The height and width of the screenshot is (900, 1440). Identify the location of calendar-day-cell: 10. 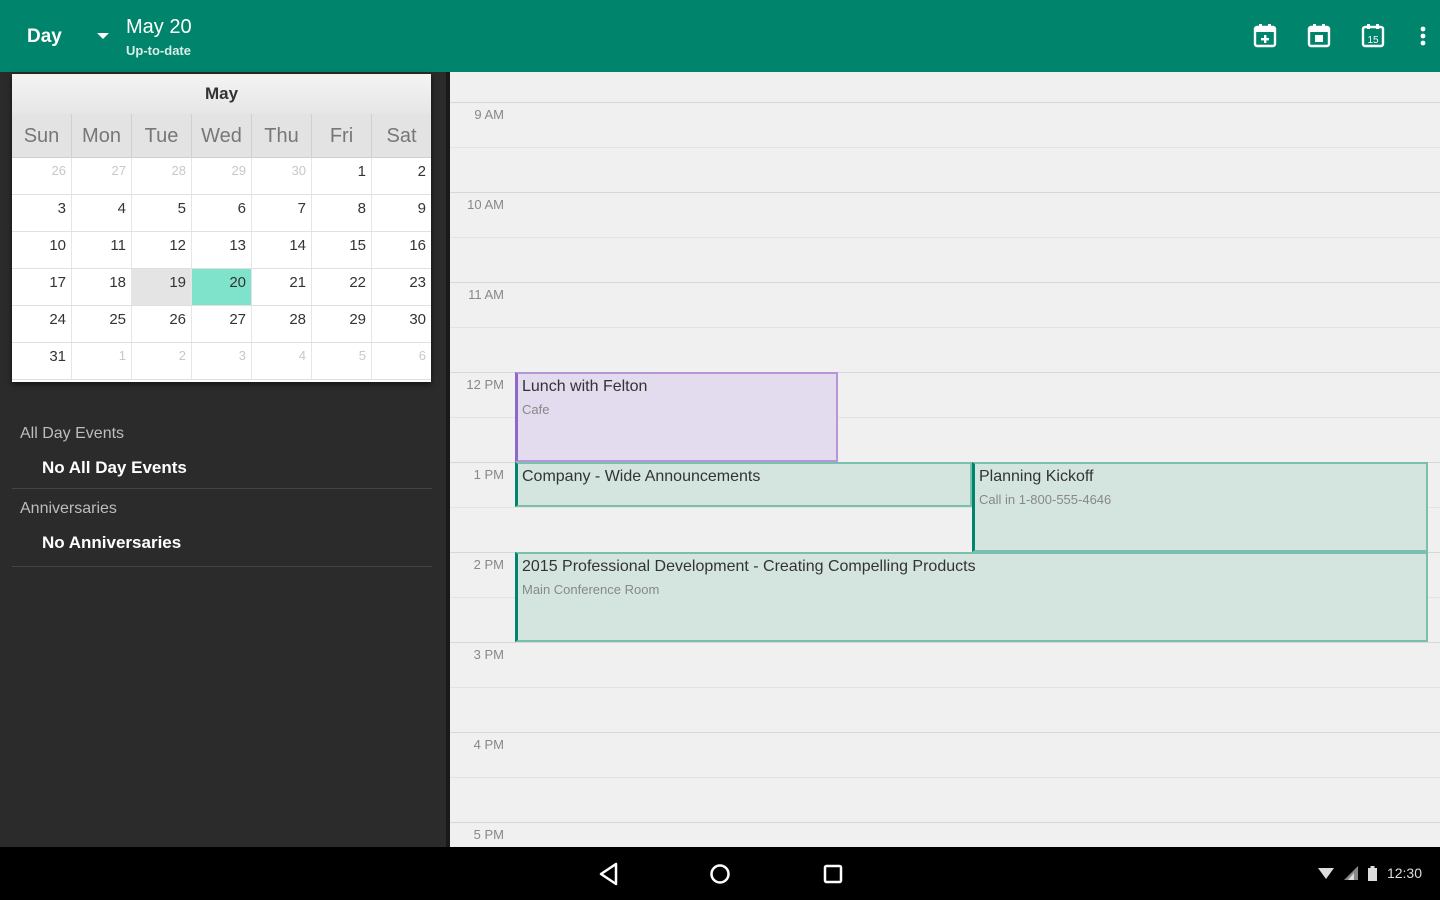
(42, 250).